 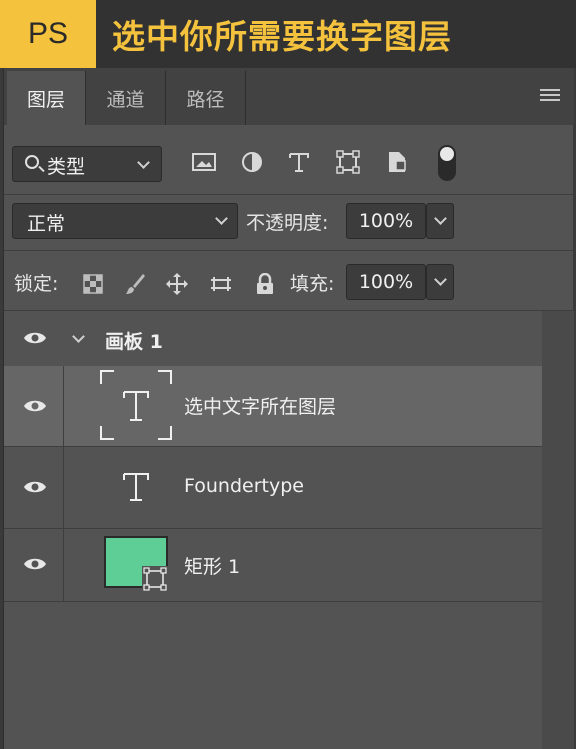 I want to click on lock-all-icon, so click(x=265, y=284).